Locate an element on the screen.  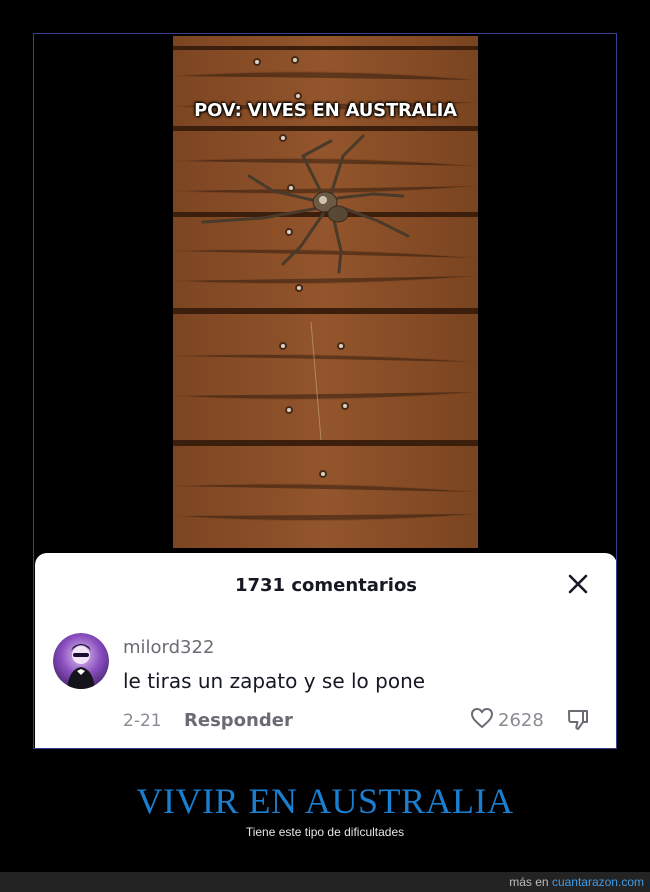
video-overlay-text: POV: VIVES EN AUSTRALIA is located at coordinates (325, 110).